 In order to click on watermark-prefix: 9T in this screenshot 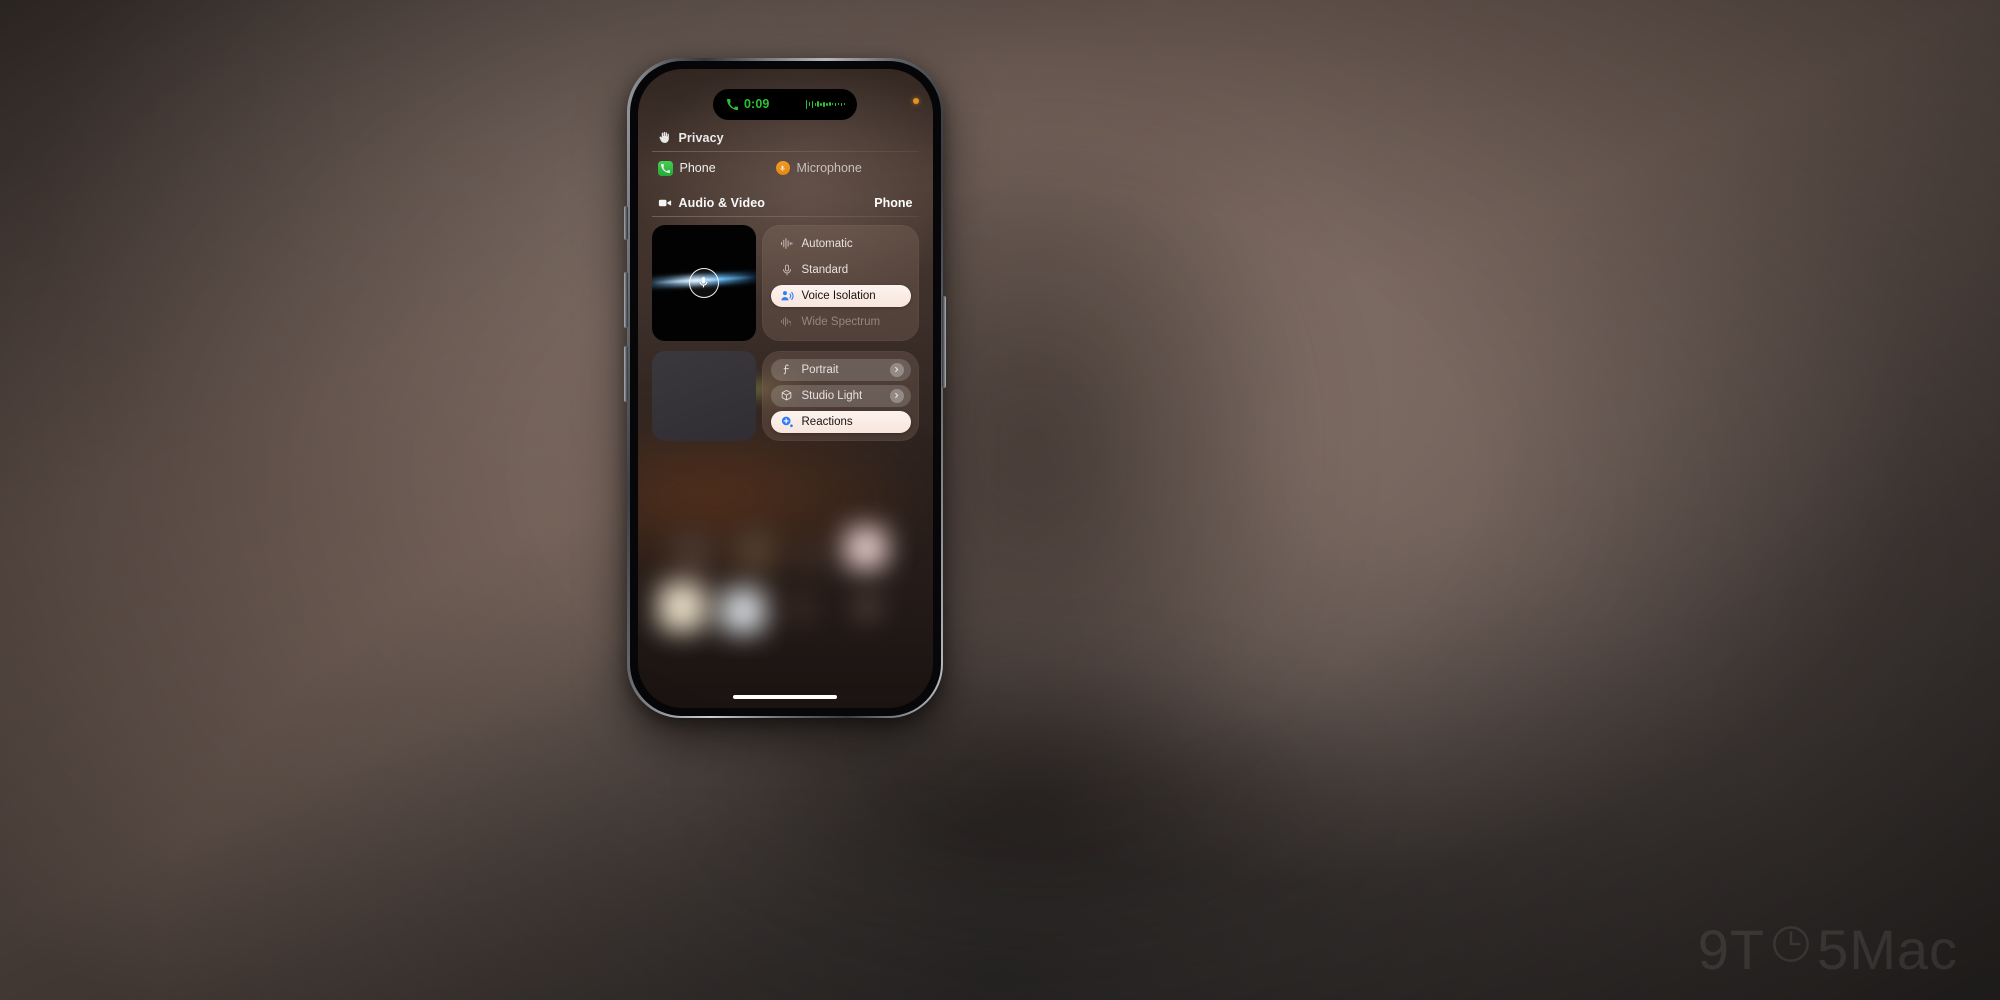, I will do `click(1731, 949)`.